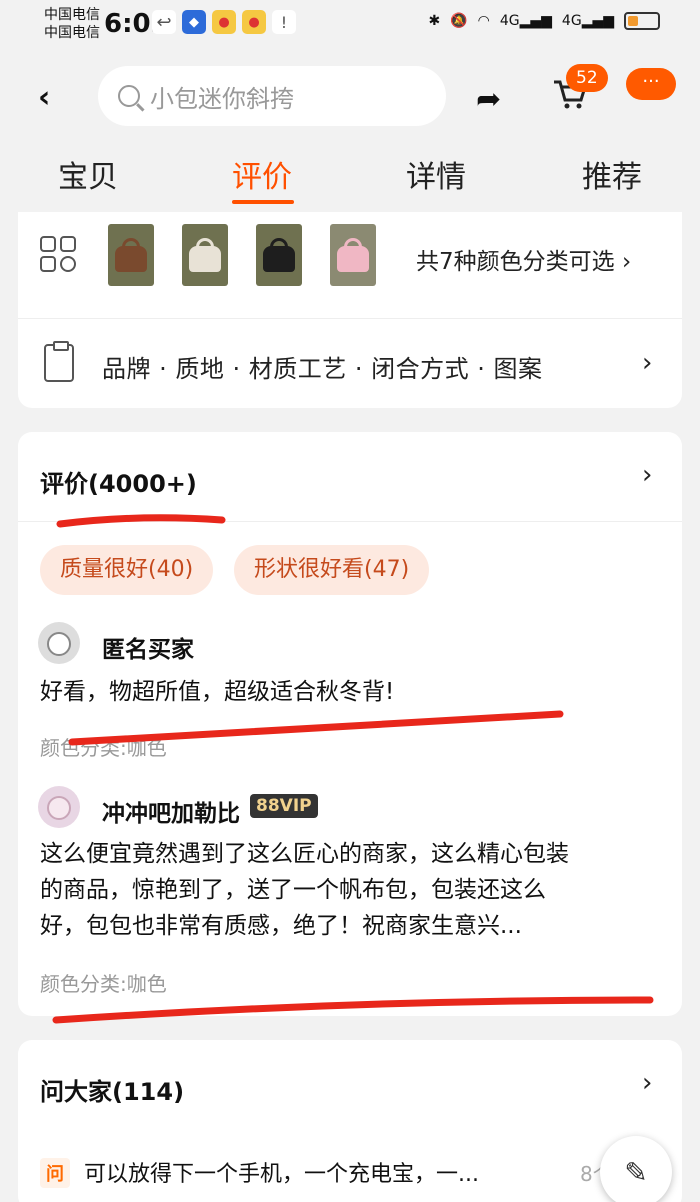  What do you see at coordinates (118, 481) in the screenshot?
I see `reviews-title: 评价(4000+)` at bounding box center [118, 481].